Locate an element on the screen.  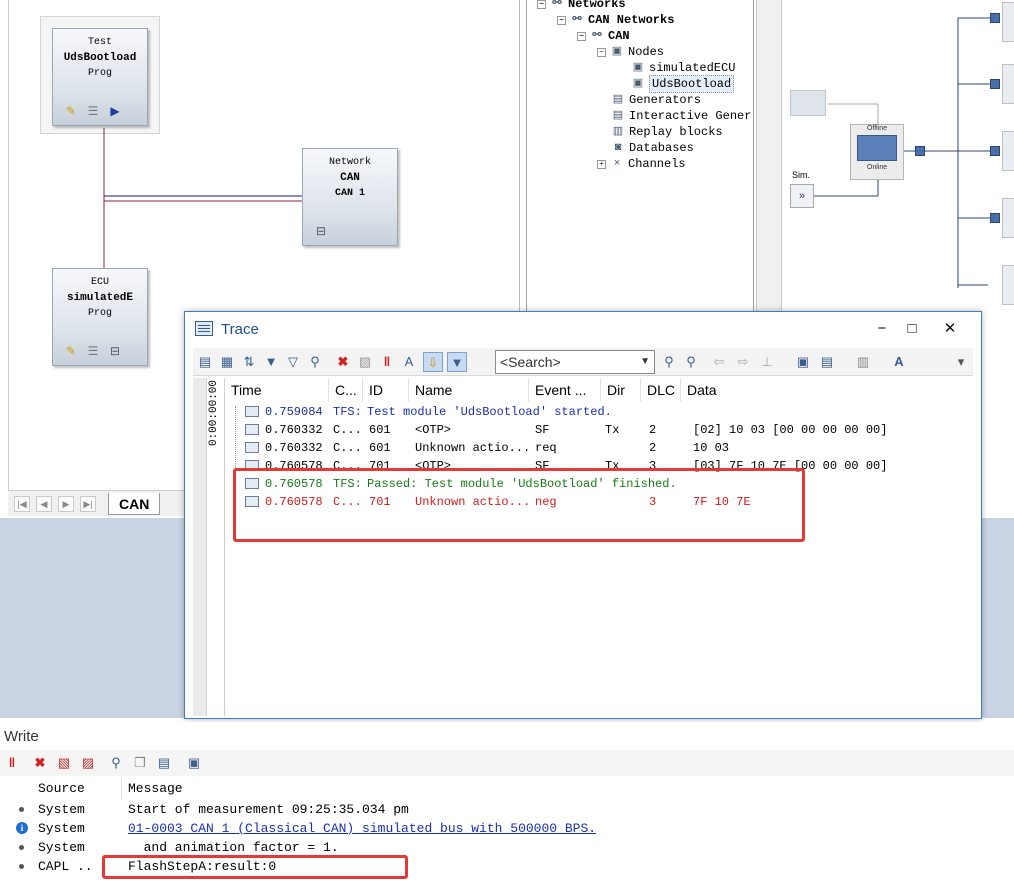
detail-view-icon: ⇅ is located at coordinates (249, 362).